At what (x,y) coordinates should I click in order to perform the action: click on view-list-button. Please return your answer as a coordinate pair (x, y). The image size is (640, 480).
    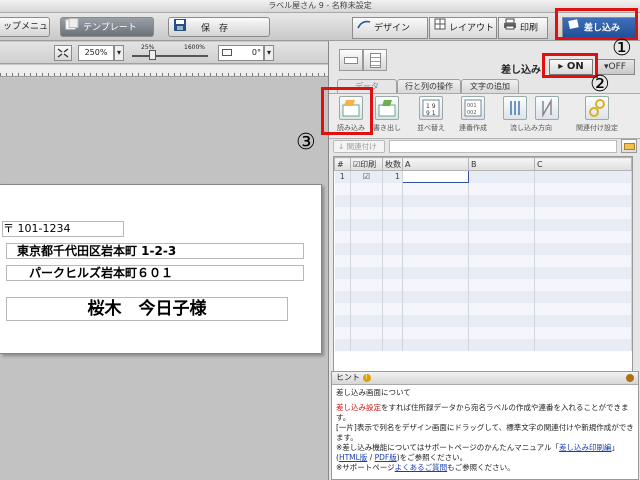
    Looking at the image, I should click on (375, 60).